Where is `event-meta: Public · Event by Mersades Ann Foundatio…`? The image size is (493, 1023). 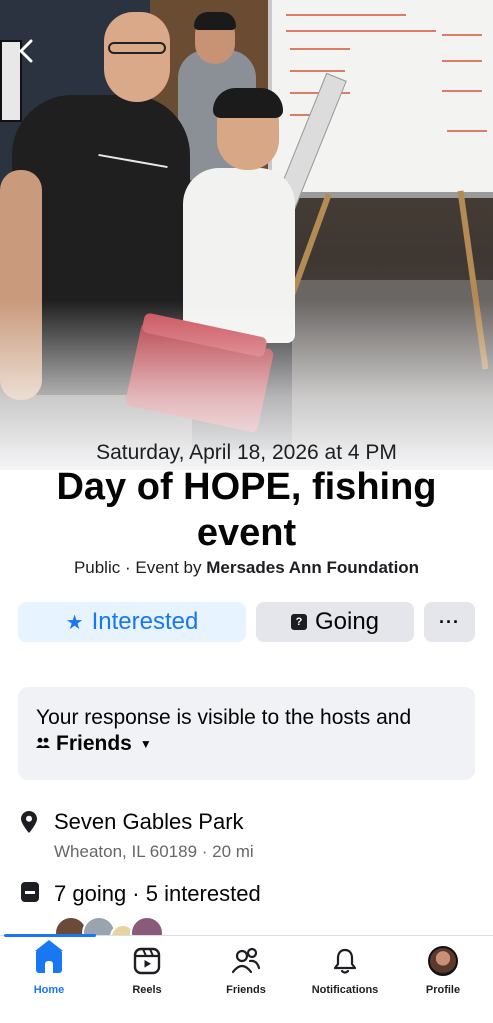
event-meta: Public · Event by Mersades Ann Foundatio… is located at coordinates (246, 568).